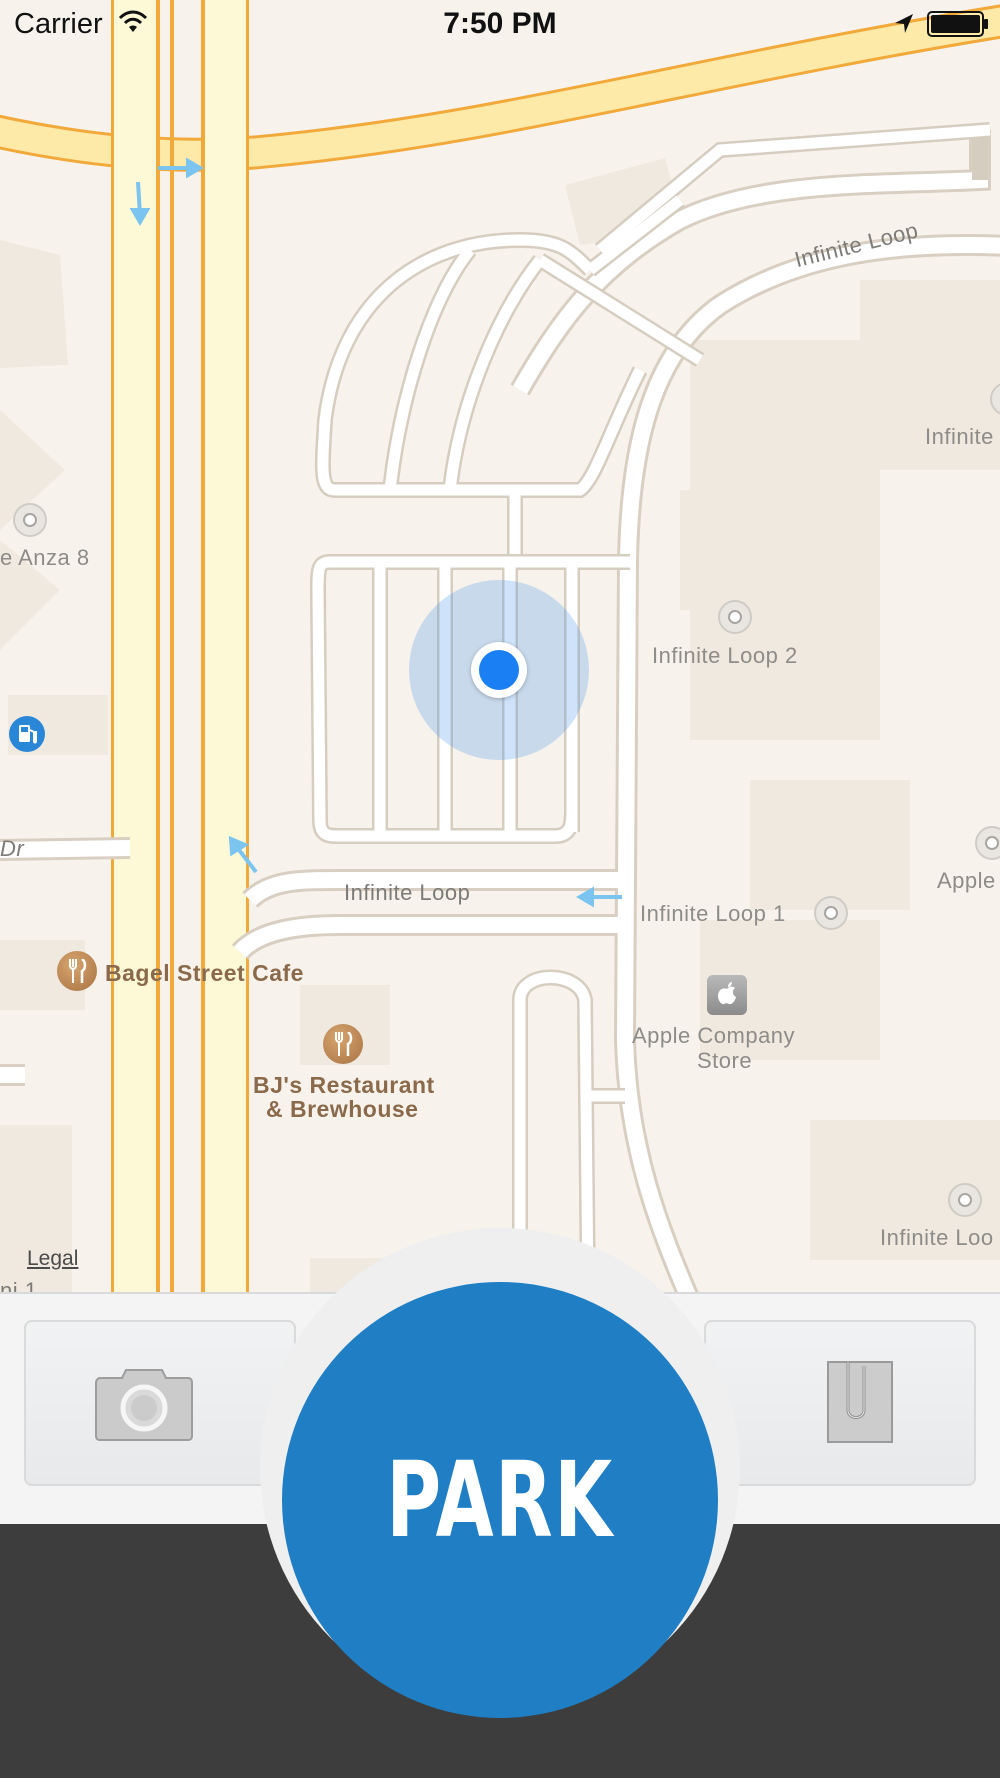 The height and width of the screenshot is (1778, 1000). I want to click on legal-link: Legal, so click(52, 1259).